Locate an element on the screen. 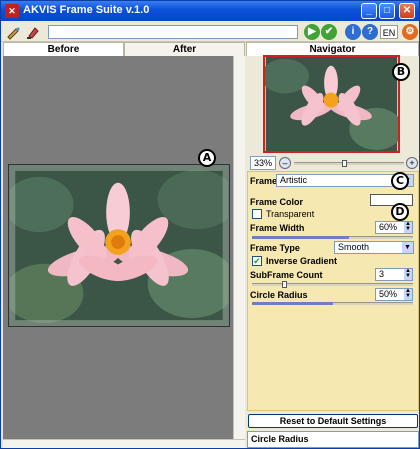 Image resolution: width=420 pixels, height=449 pixels. hint-box: Circle Radius is located at coordinates (333, 439).